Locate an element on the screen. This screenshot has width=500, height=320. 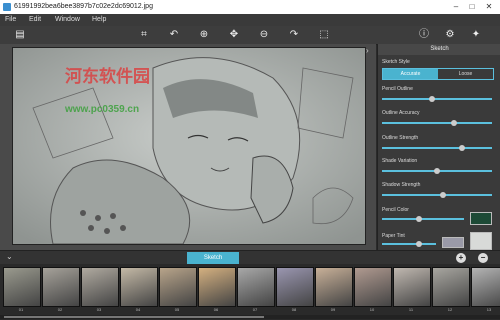
maximize-button: □ is located at coordinates (472, 7).